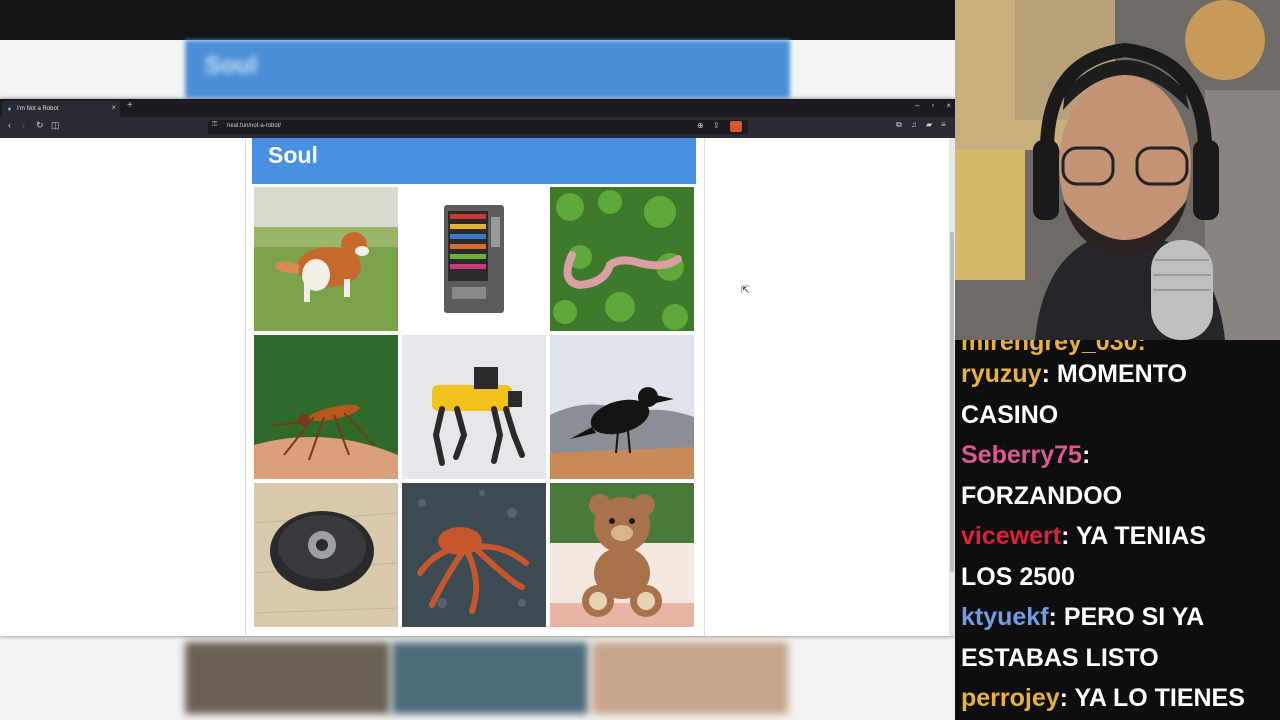 Image resolution: width=1280 pixels, height=720 pixels. What do you see at coordinates (736, 126) in the screenshot?
I see `brave-shield-icon` at bounding box center [736, 126].